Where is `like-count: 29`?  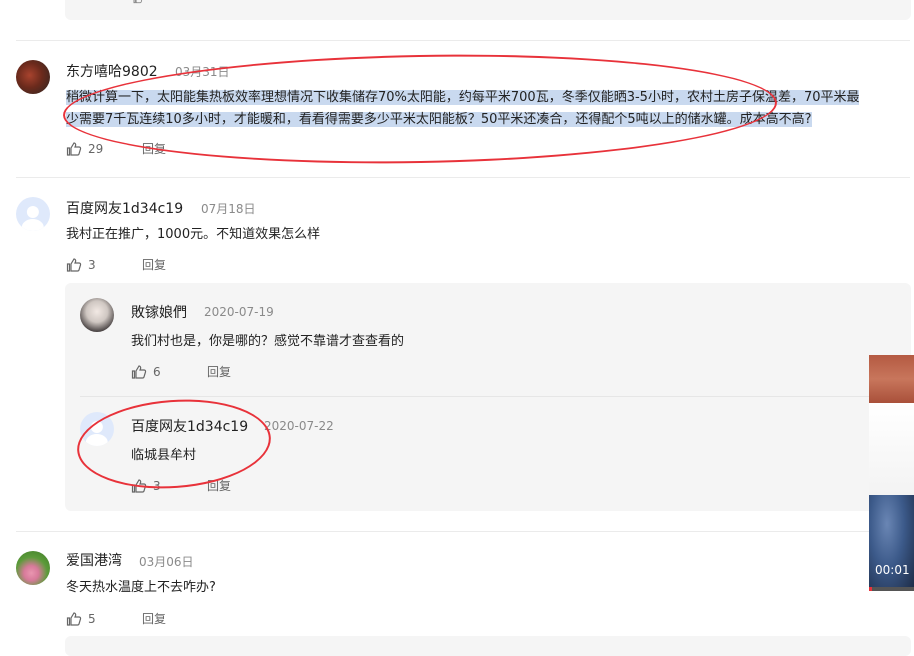 like-count: 29 is located at coordinates (96, 148).